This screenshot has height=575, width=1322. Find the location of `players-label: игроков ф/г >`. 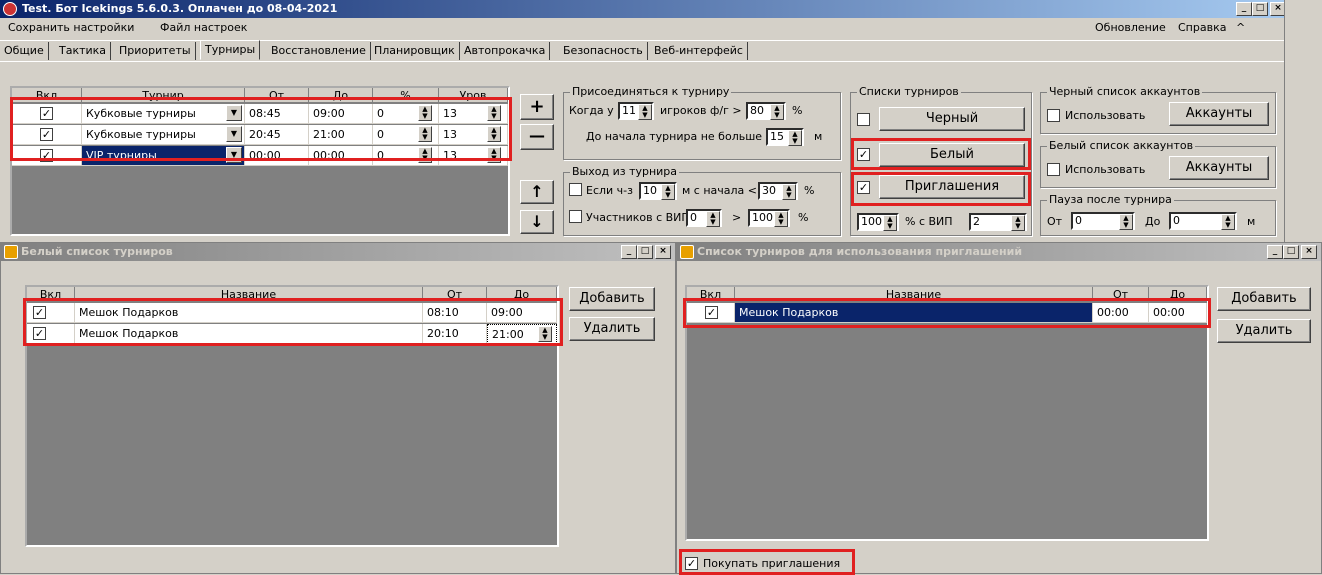

players-label: игроков ф/г > is located at coordinates (701, 110).